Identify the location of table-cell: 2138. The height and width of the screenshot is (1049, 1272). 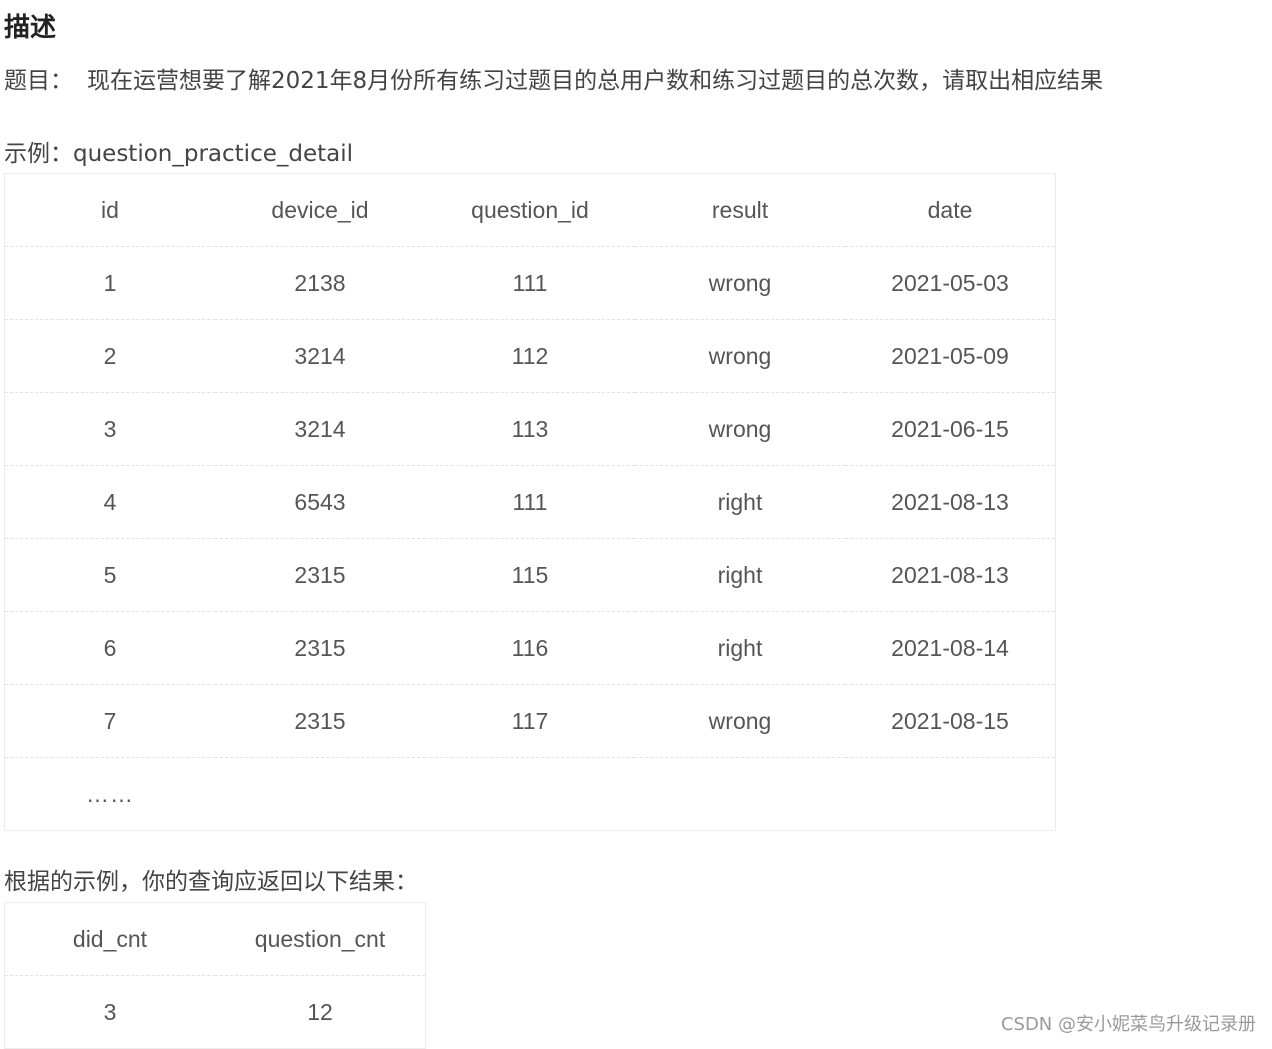
(320, 283).